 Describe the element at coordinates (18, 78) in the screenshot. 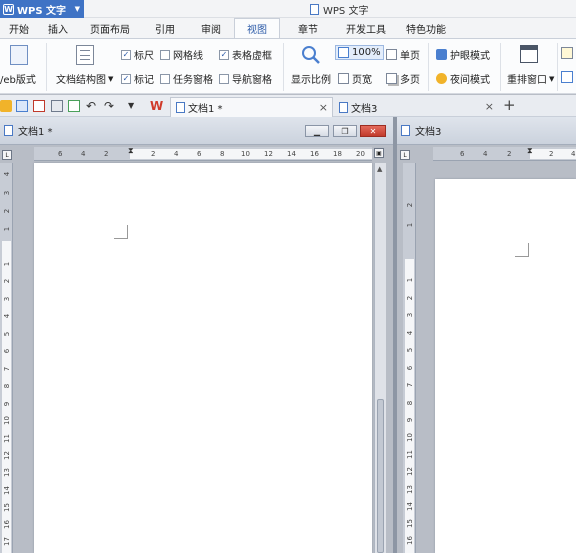

I see `web-layout-button: /eb版式` at that location.